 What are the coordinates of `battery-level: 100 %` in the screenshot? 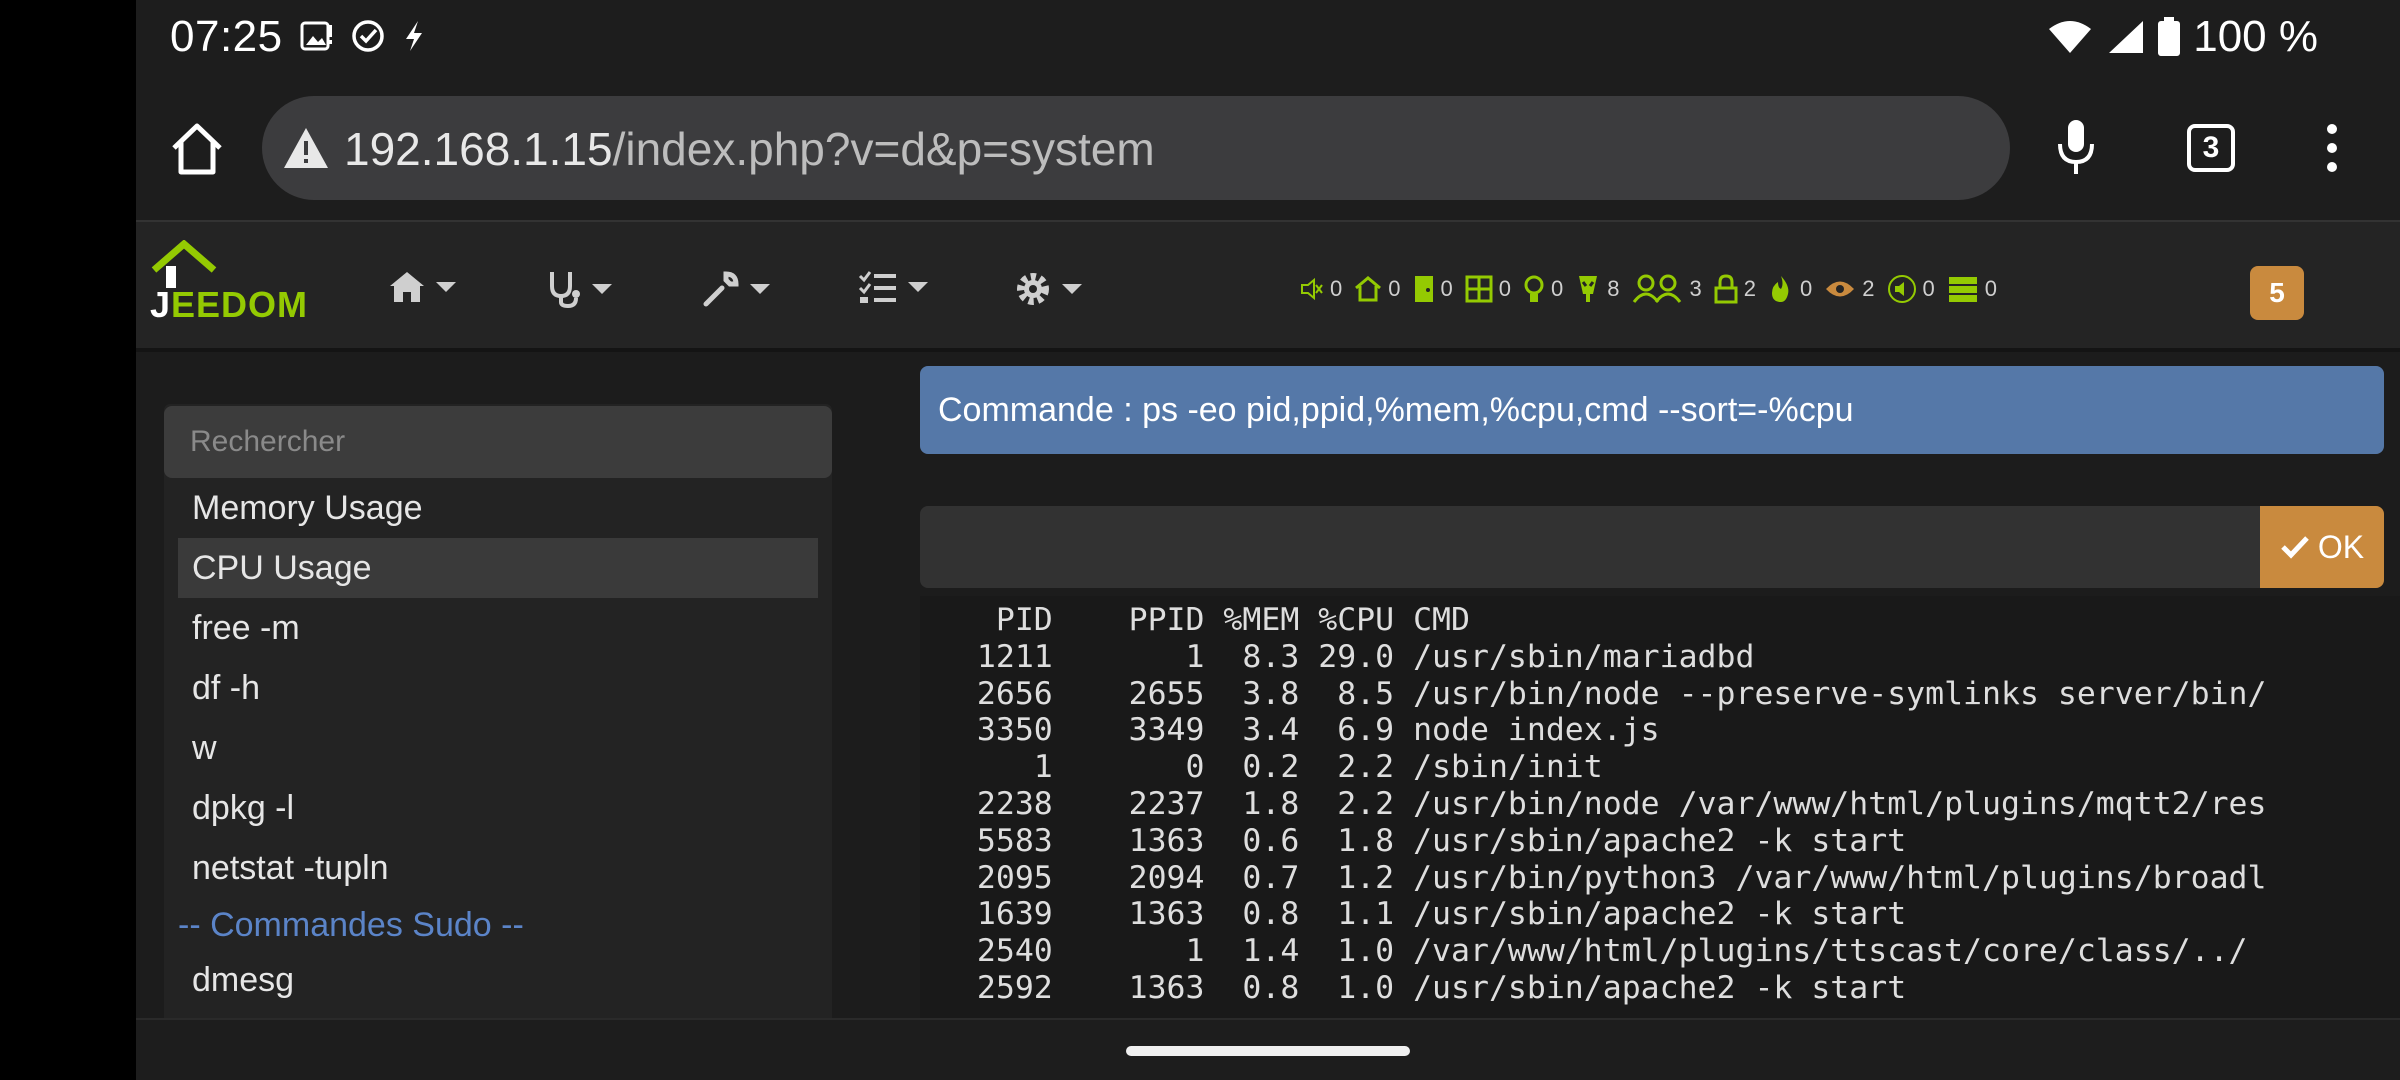 It's located at (2255, 36).